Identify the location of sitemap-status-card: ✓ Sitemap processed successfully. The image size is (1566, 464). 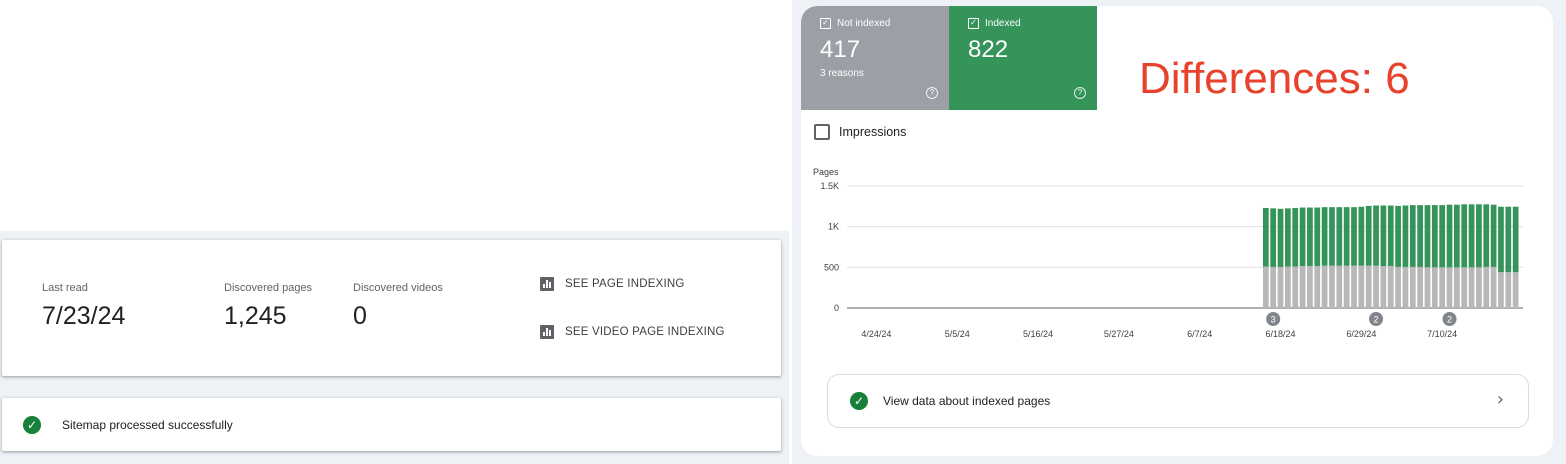
(391, 424).